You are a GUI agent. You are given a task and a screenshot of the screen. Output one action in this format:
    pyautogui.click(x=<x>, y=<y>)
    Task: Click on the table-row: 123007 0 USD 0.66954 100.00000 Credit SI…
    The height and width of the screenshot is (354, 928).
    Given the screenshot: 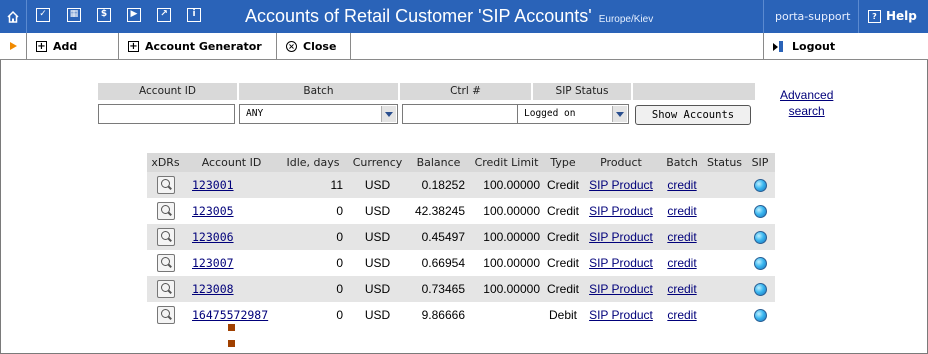 What is the action you would take?
    pyautogui.click(x=461, y=263)
    